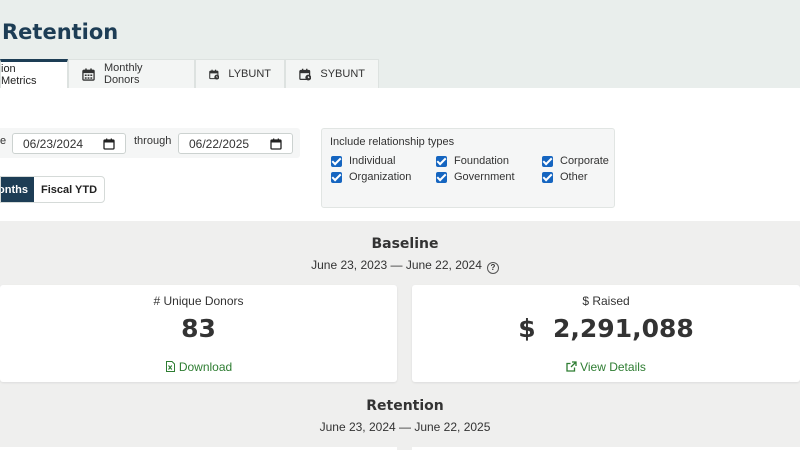 Image resolution: width=800 pixels, height=450 pixels. Describe the element at coordinates (88, 74) in the screenshot. I see `calendar-grid-icon` at that location.